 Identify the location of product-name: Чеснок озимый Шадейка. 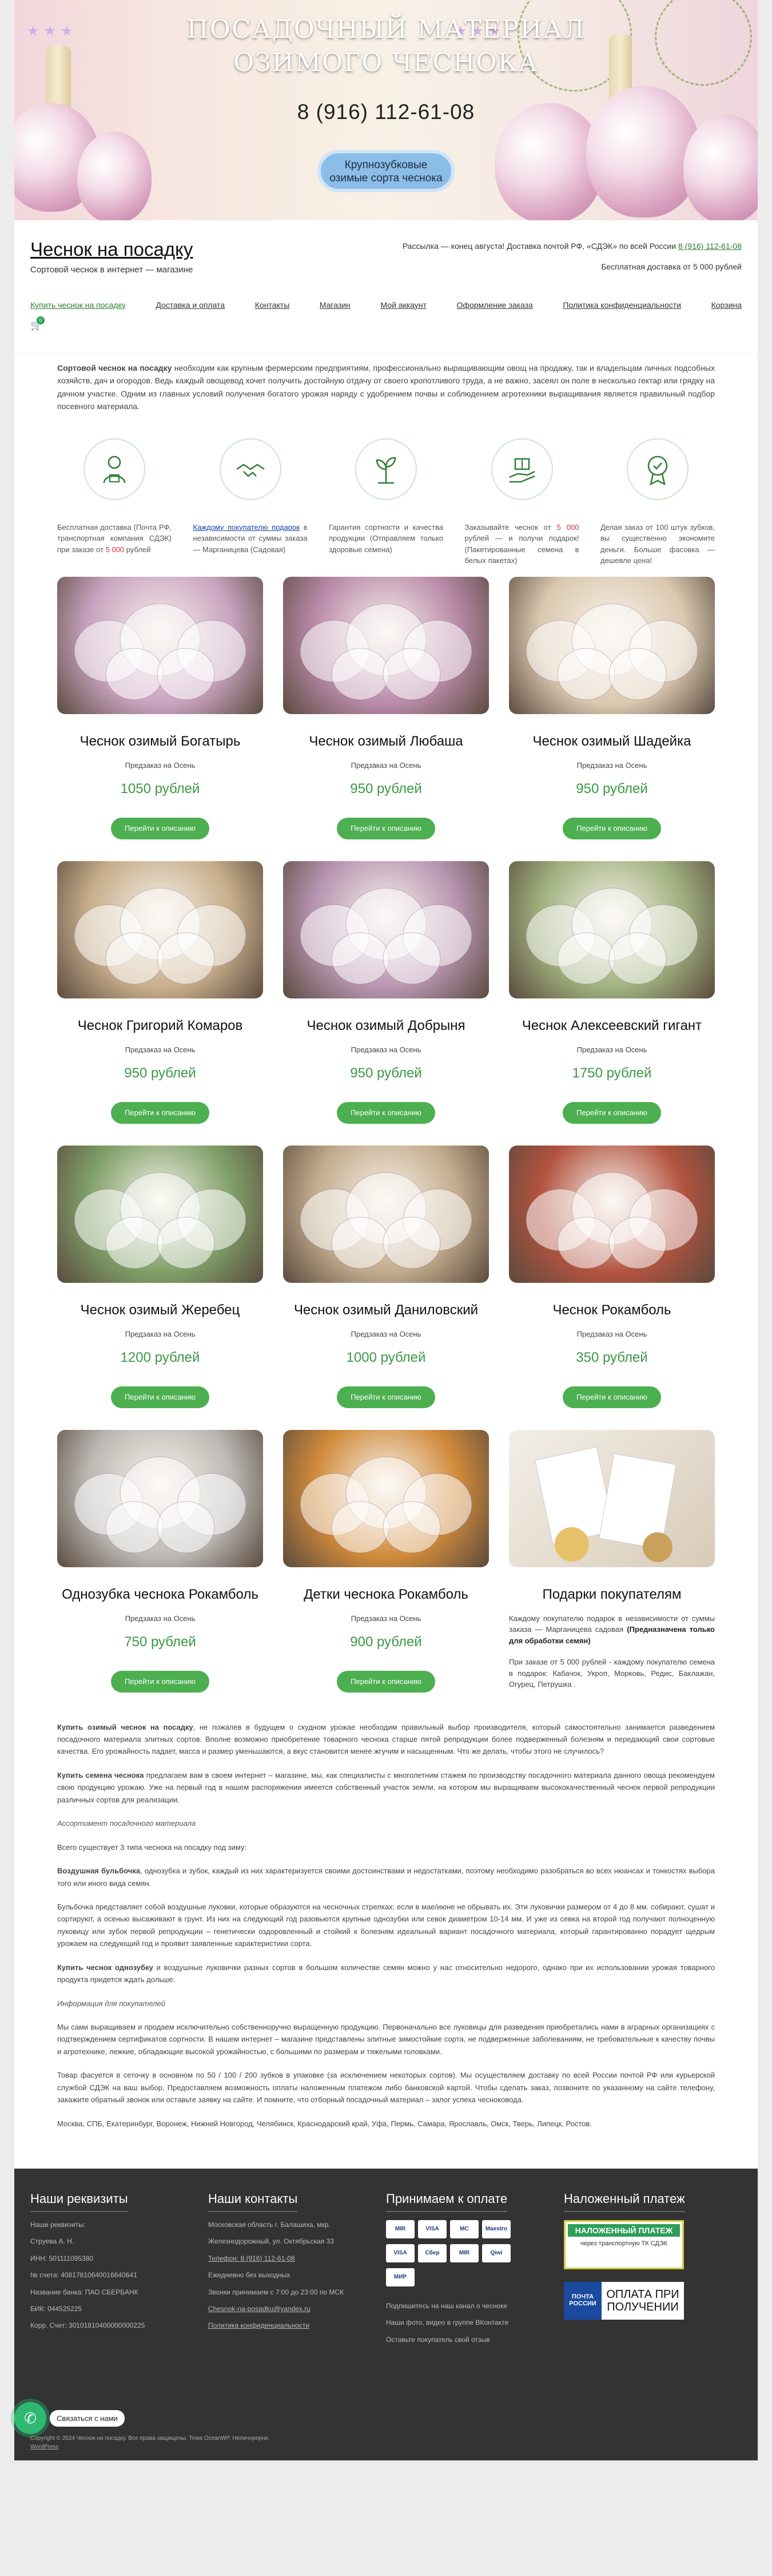
(612, 742).